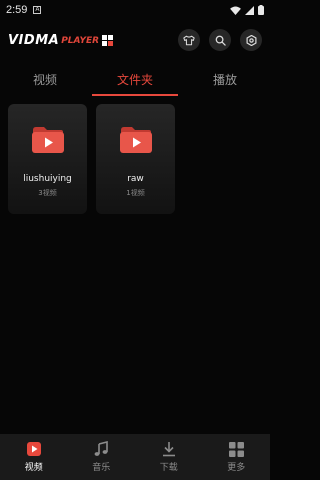 This screenshot has height=480, width=320. Describe the element at coordinates (17, 10) in the screenshot. I see `status-time: 2:59` at that location.